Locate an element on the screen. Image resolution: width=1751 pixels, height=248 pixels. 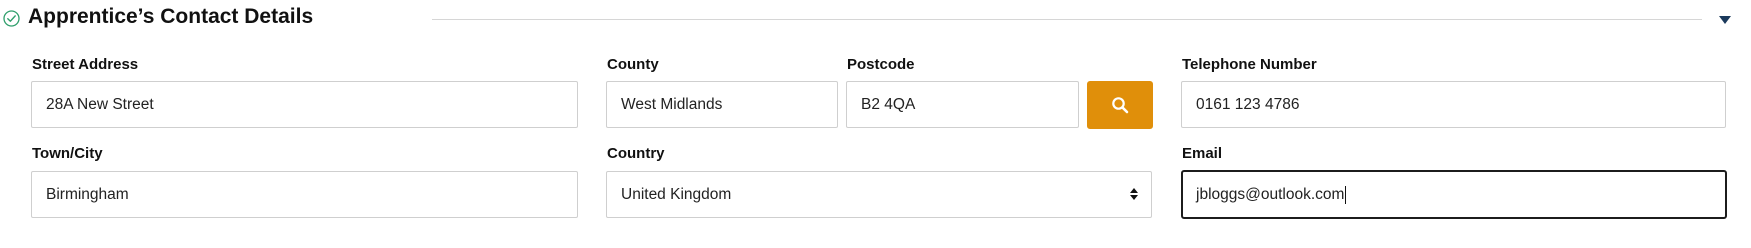
country-value: United Kingdom is located at coordinates (676, 194).